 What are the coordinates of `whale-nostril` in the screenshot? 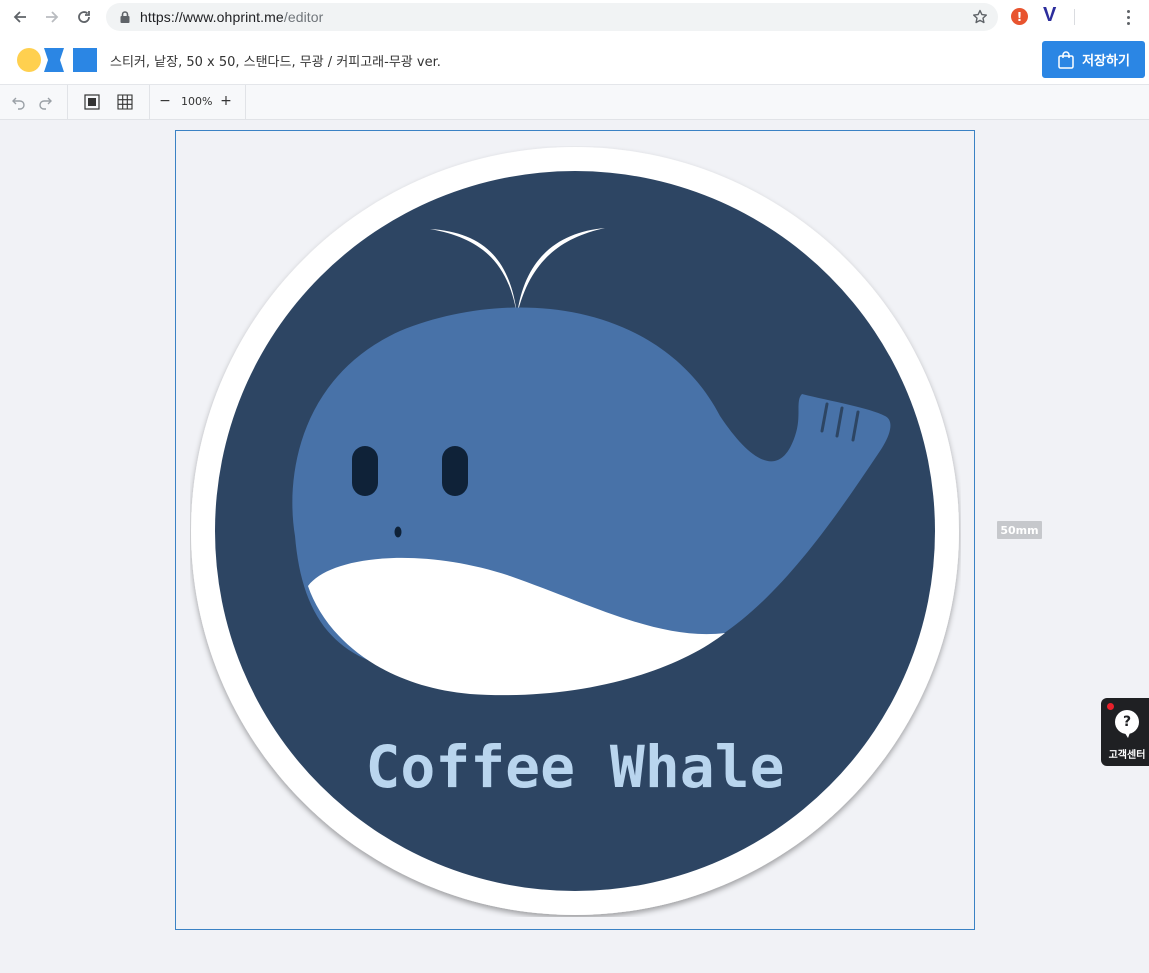 It's located at (398, 532).